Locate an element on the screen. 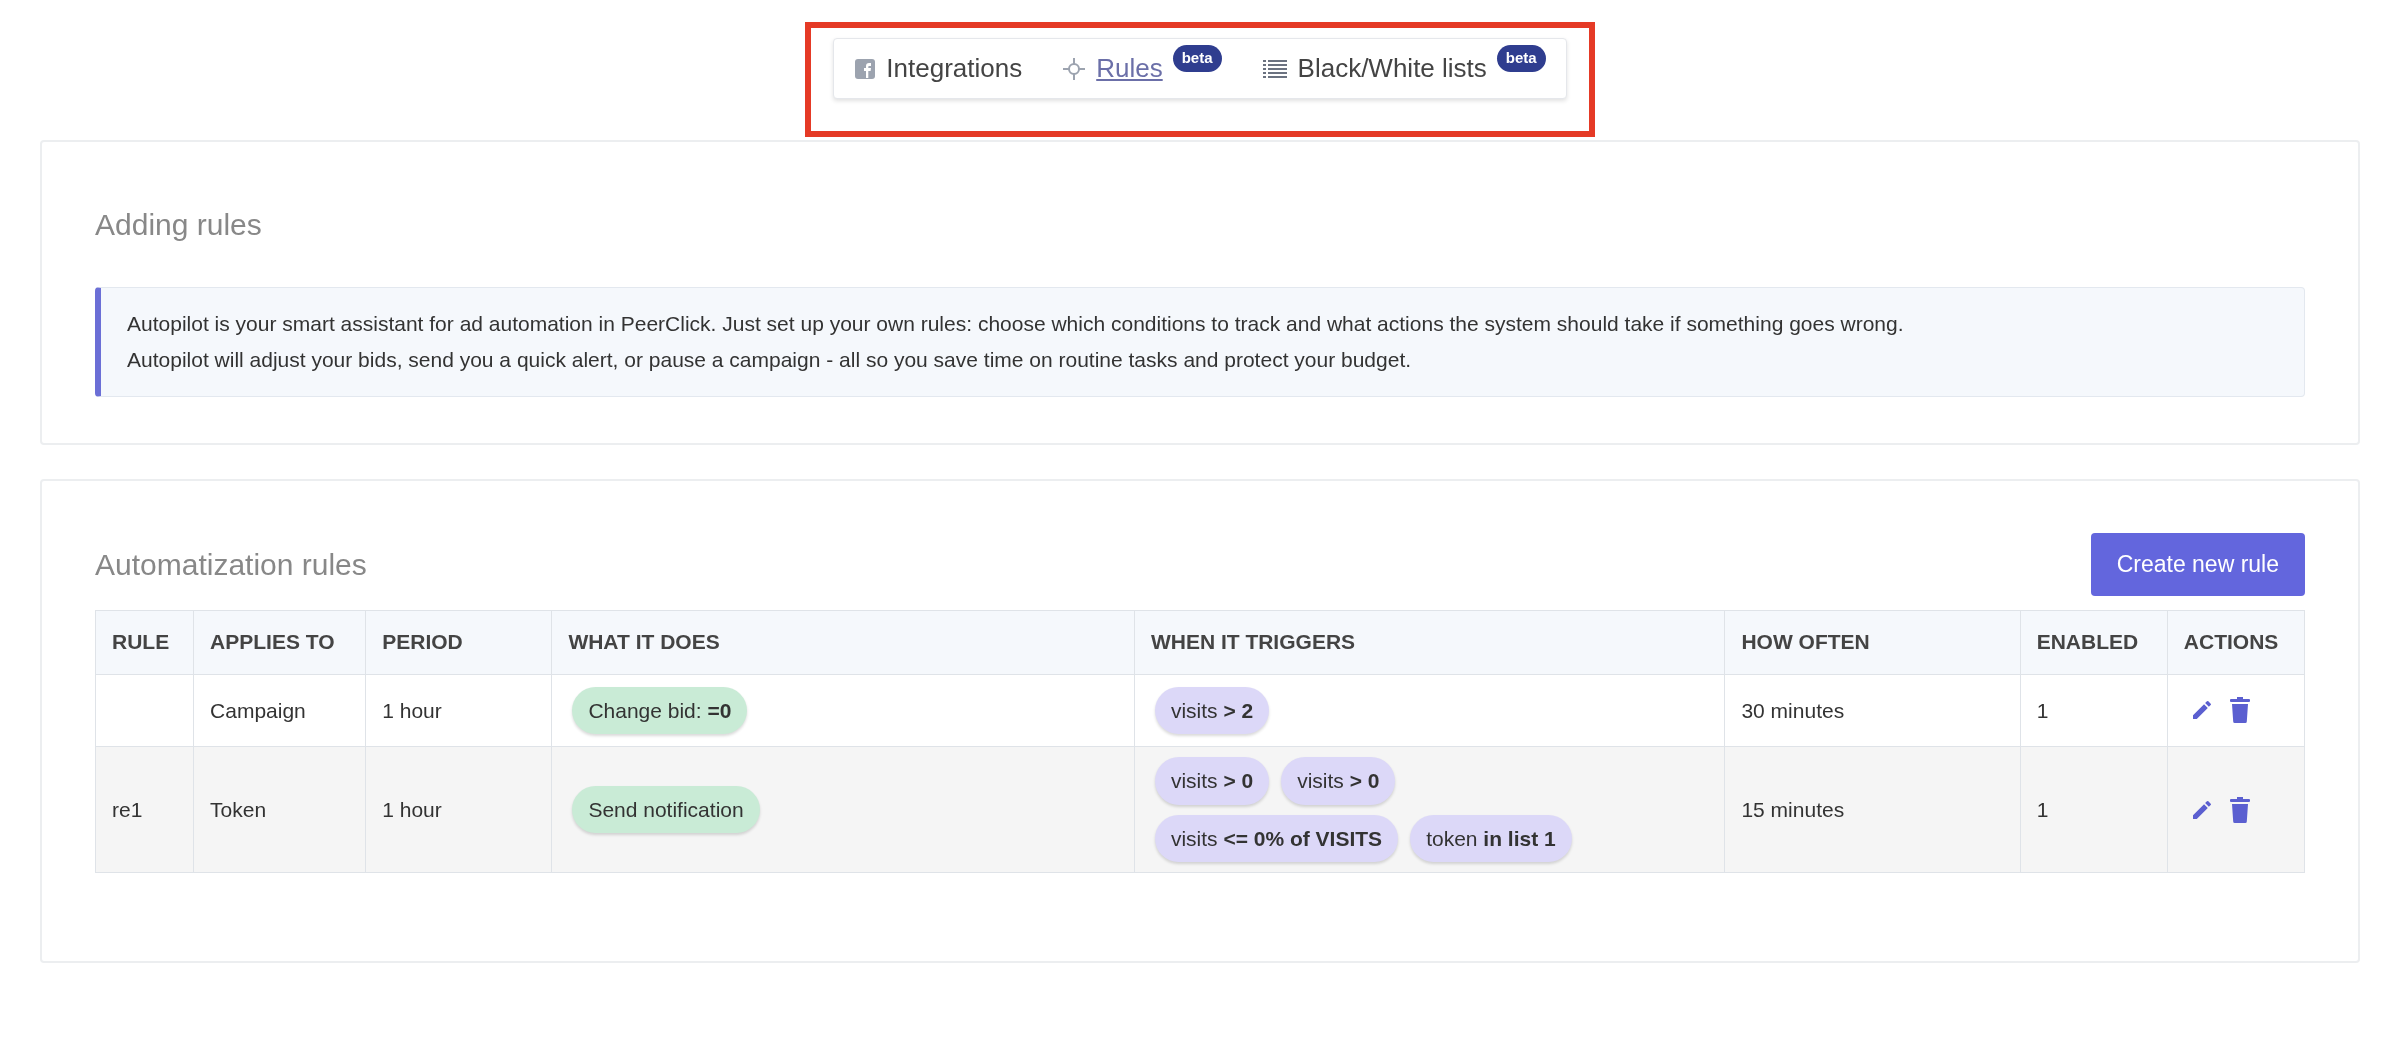 The width and height of the screenshot is (2400, 1040). section-title: Automatization rules is located at coordinates (231, 564).